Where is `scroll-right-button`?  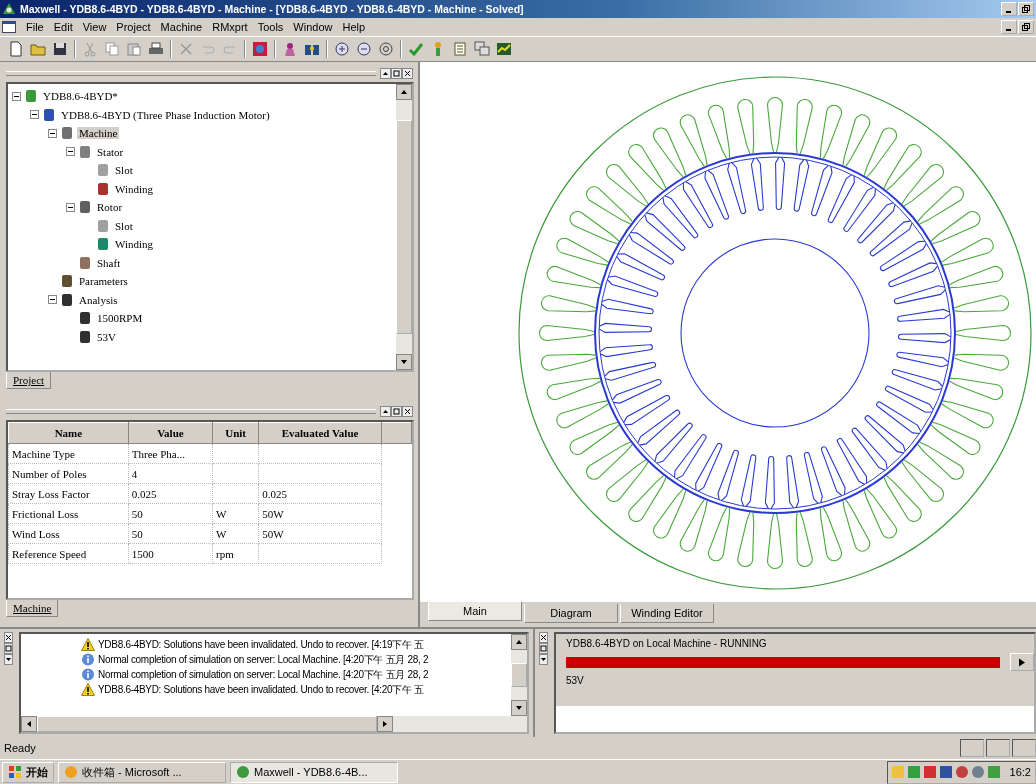 scroll-right-button is located at coordinates (385, 724).